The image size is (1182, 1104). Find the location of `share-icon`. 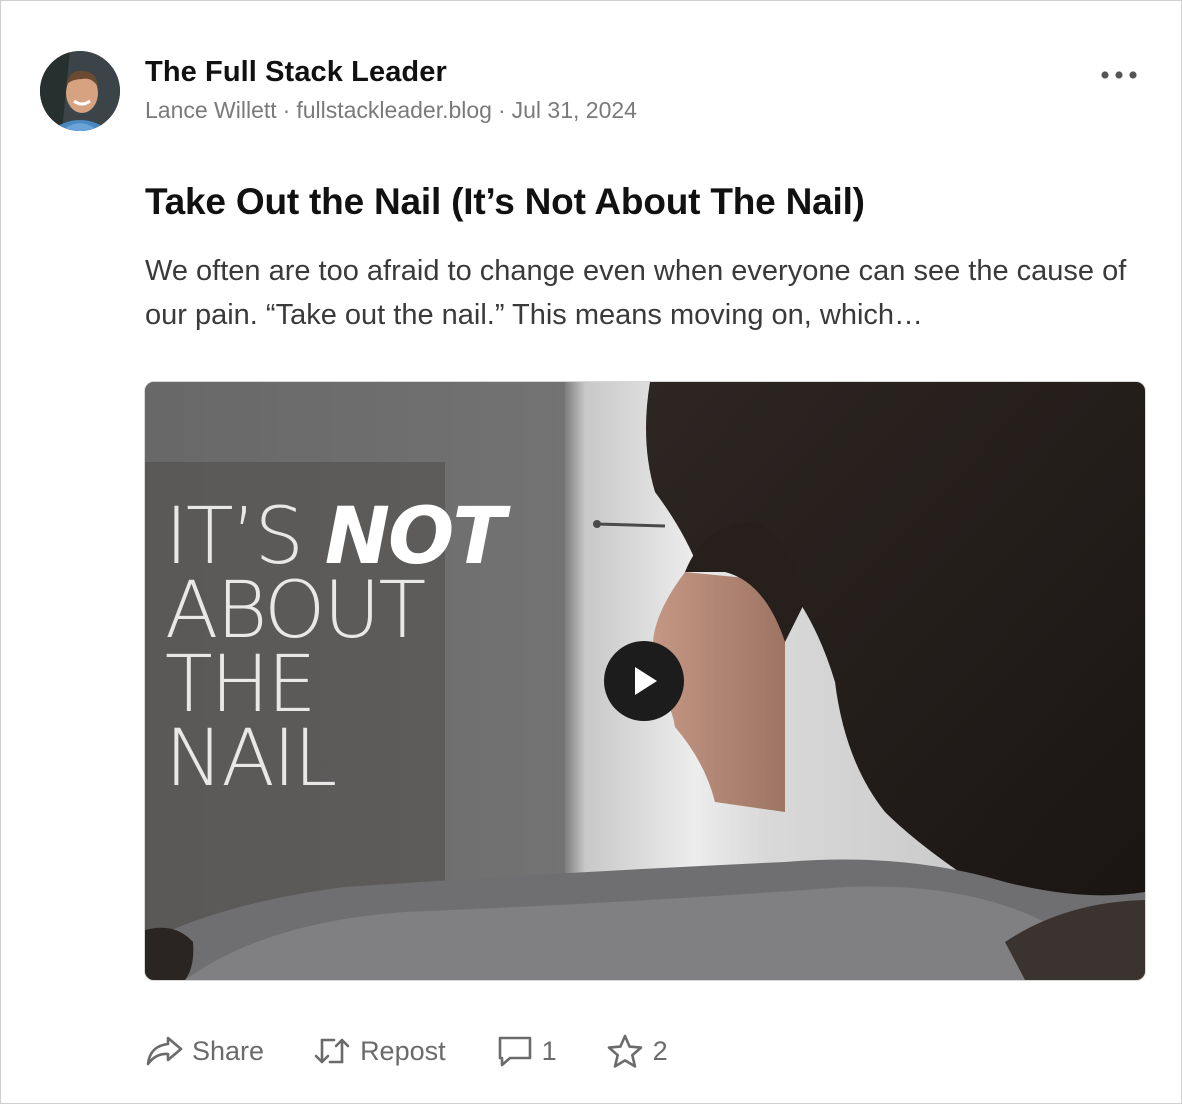

share-icon is located at coordinates (164, 1051).